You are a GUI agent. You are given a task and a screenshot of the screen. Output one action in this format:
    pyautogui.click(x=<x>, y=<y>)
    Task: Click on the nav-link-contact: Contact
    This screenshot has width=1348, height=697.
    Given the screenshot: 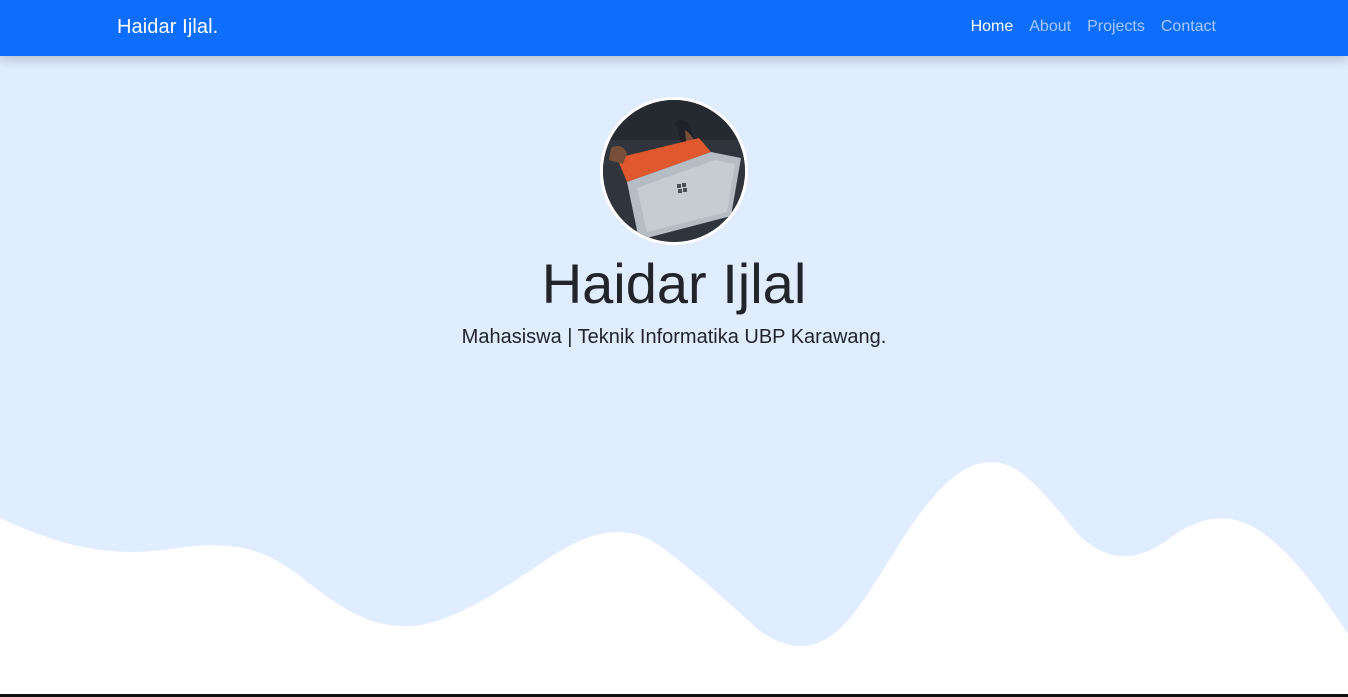 What is the action you would take?
    pyautogui.click(x=1188, y=27)
    